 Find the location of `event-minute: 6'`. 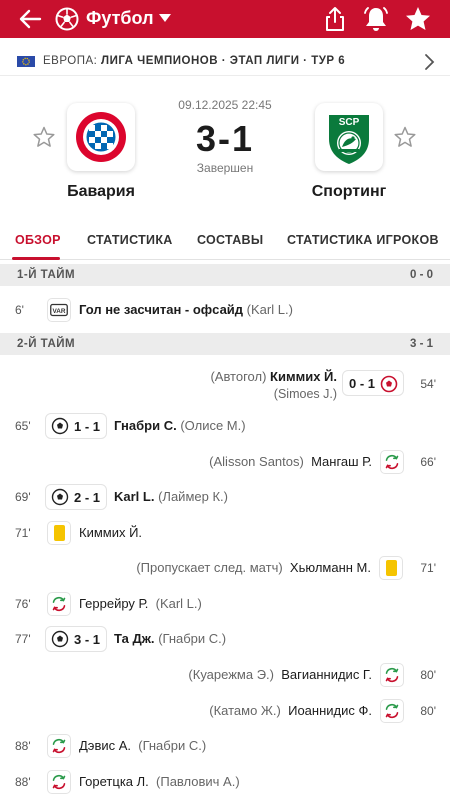

event-minute: 6' is located at coordinates (19, 310).